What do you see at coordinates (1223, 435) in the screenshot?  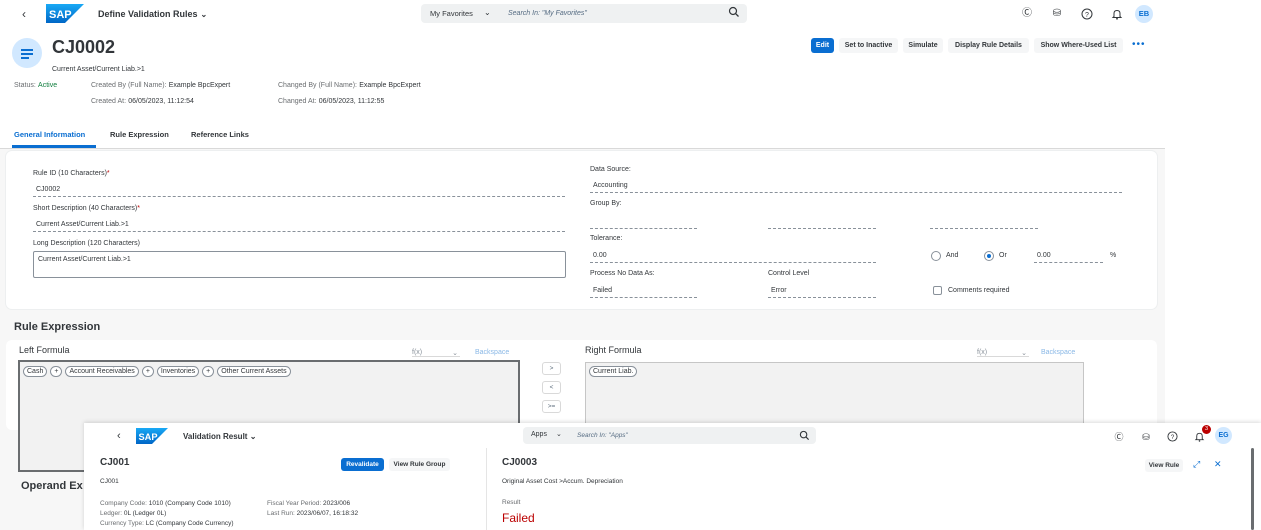 I see `avatar: EG` at bounding box center [1223, 435].